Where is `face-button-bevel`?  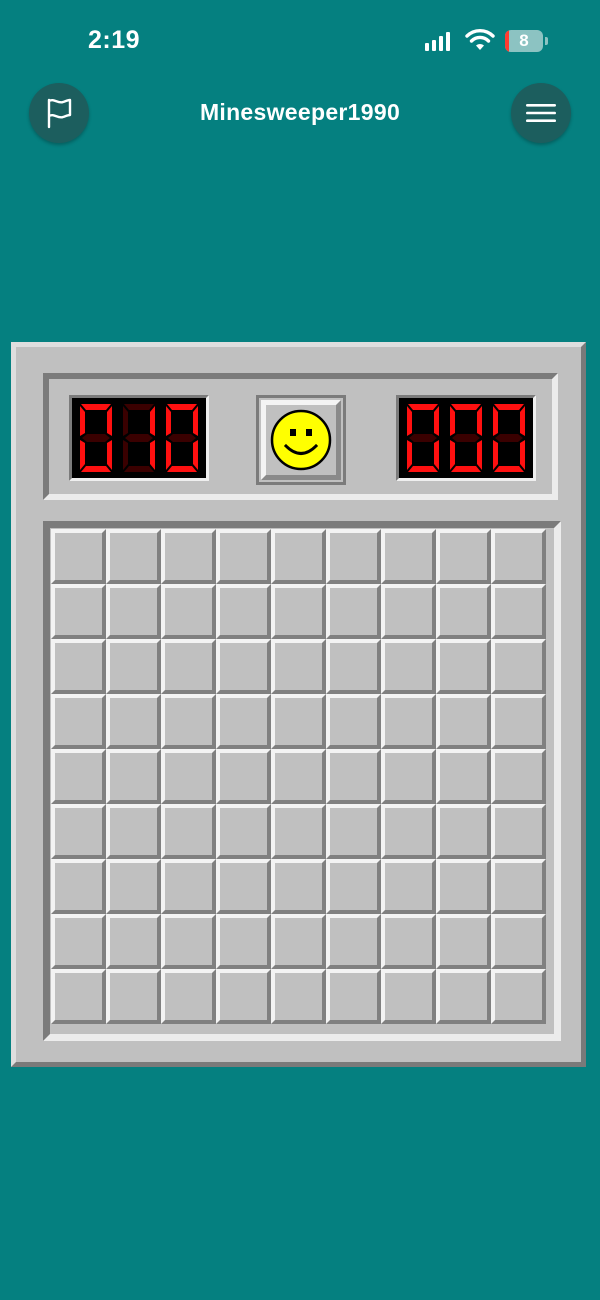 face-button-bevel is located at coordinates (301, 440).